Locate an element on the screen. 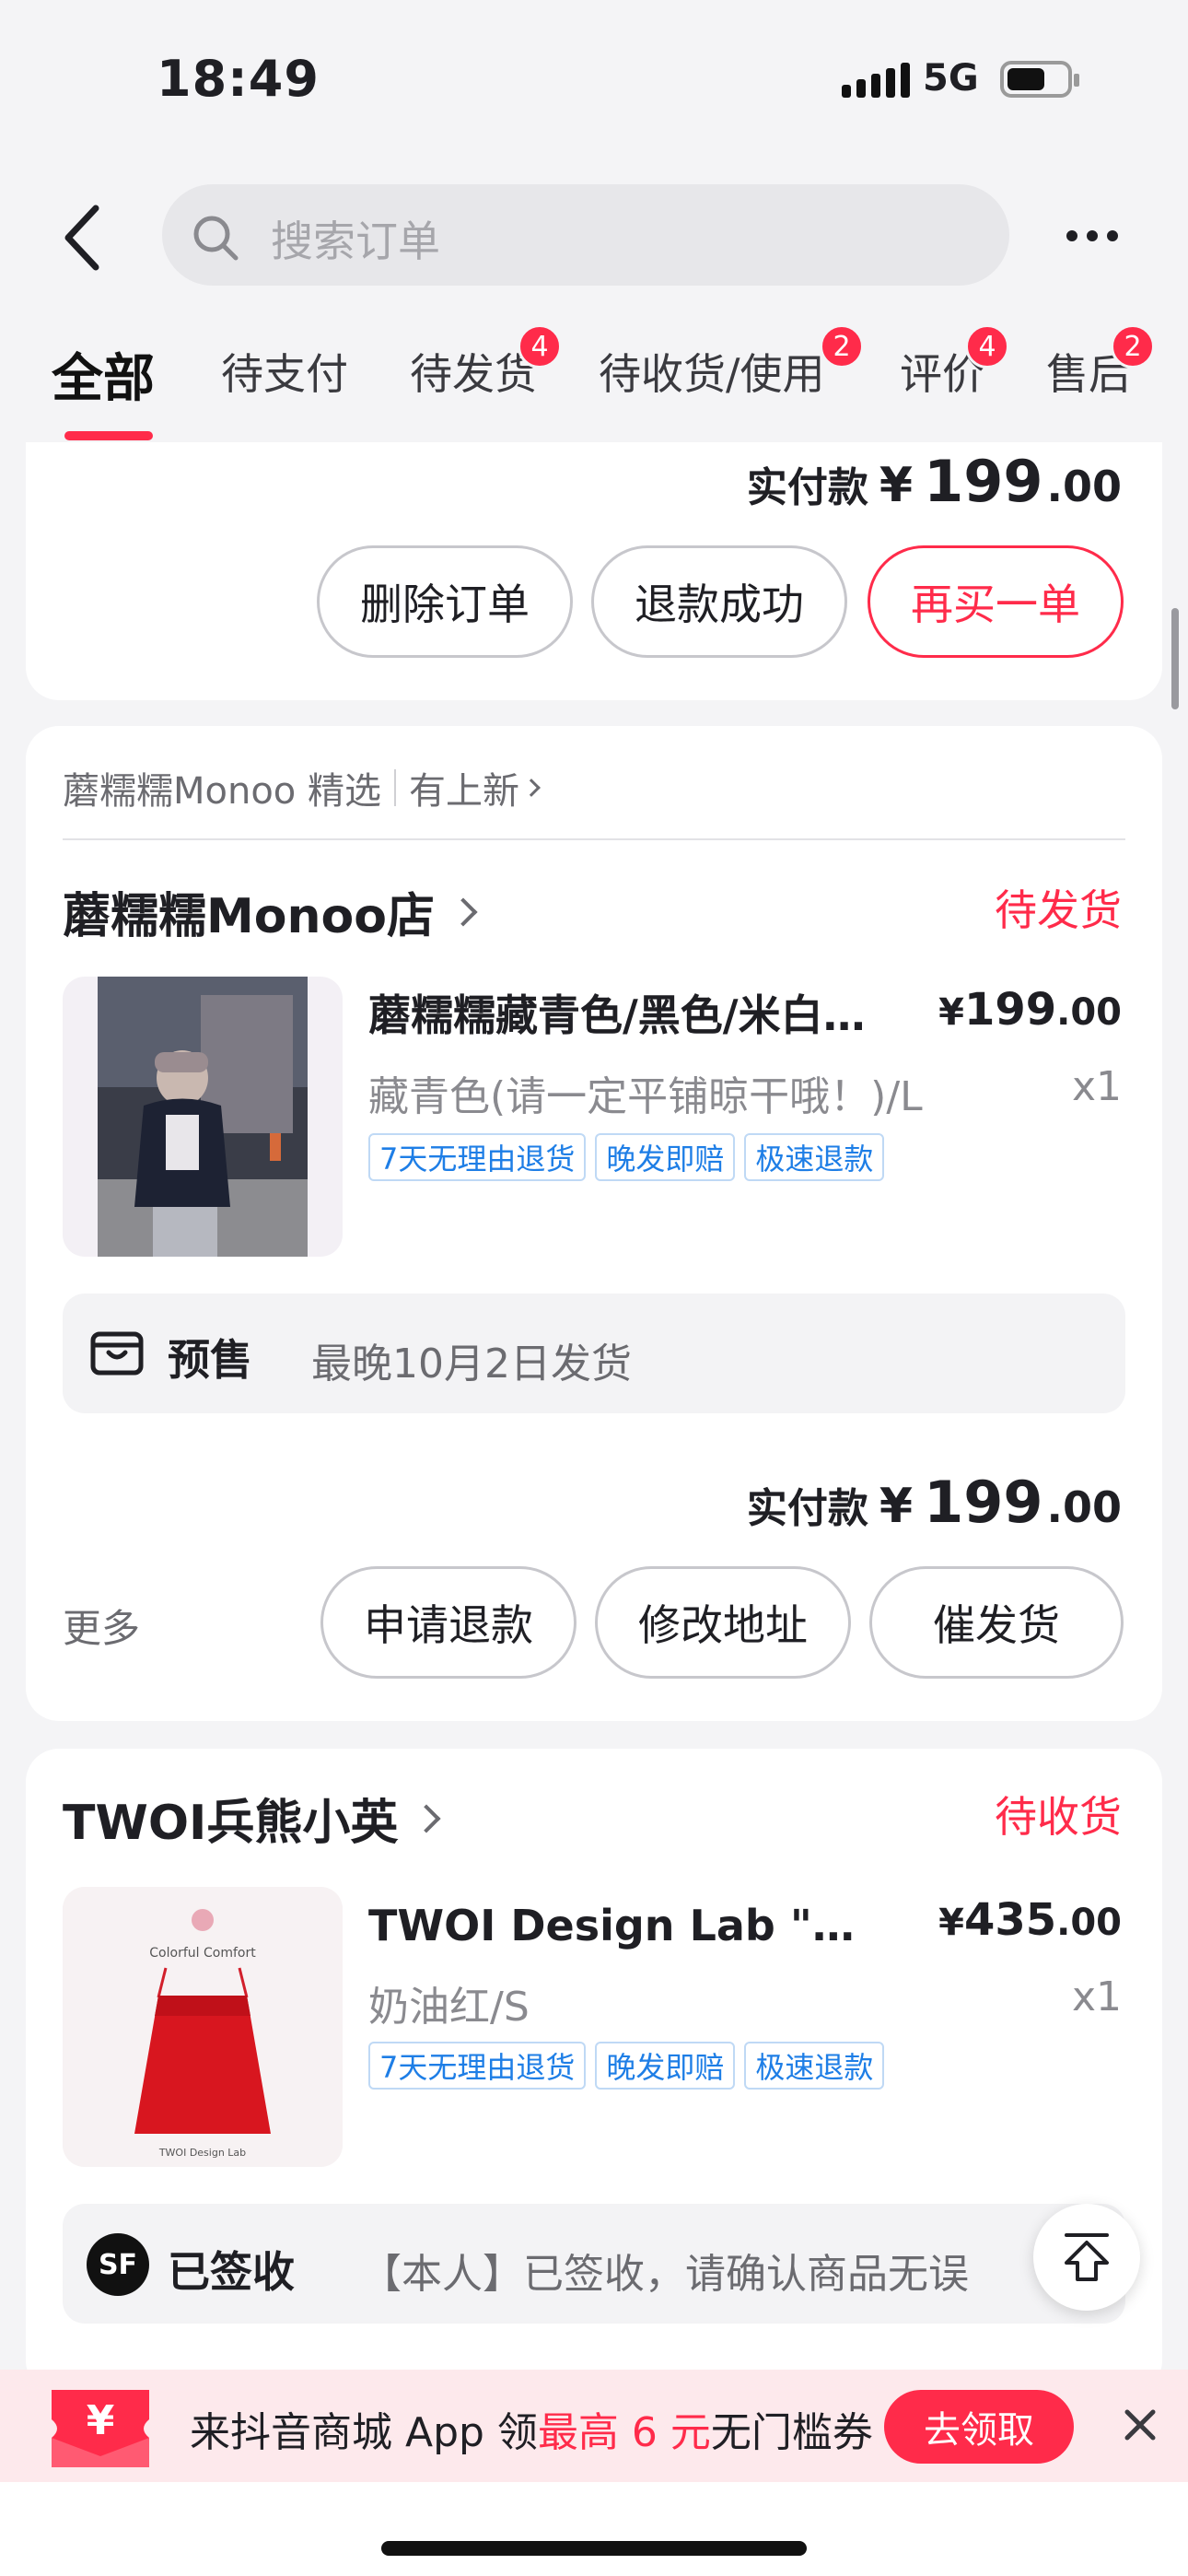  battery-icon is located at coordinates (1039, 79).